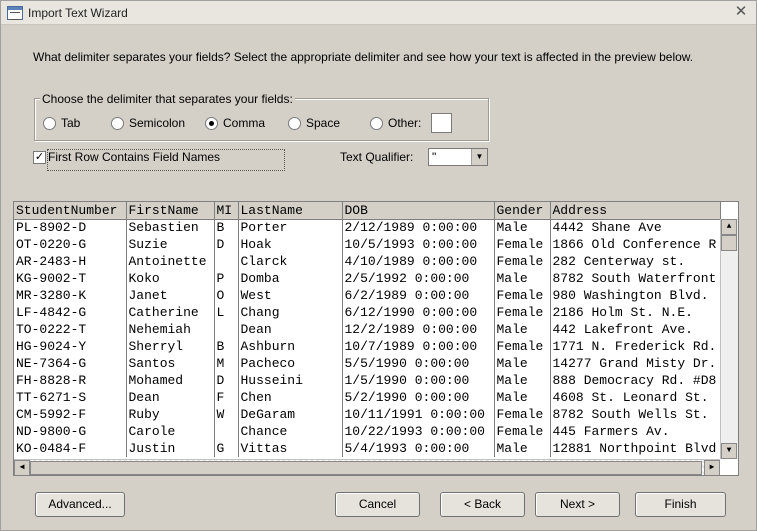 This screenshot has height=531, width=757. What do you see at coordinates (418, 380) in the screenshot?
I see `table-cell: 1/5/1990 0:00:00` at bounding box center [418, 380].